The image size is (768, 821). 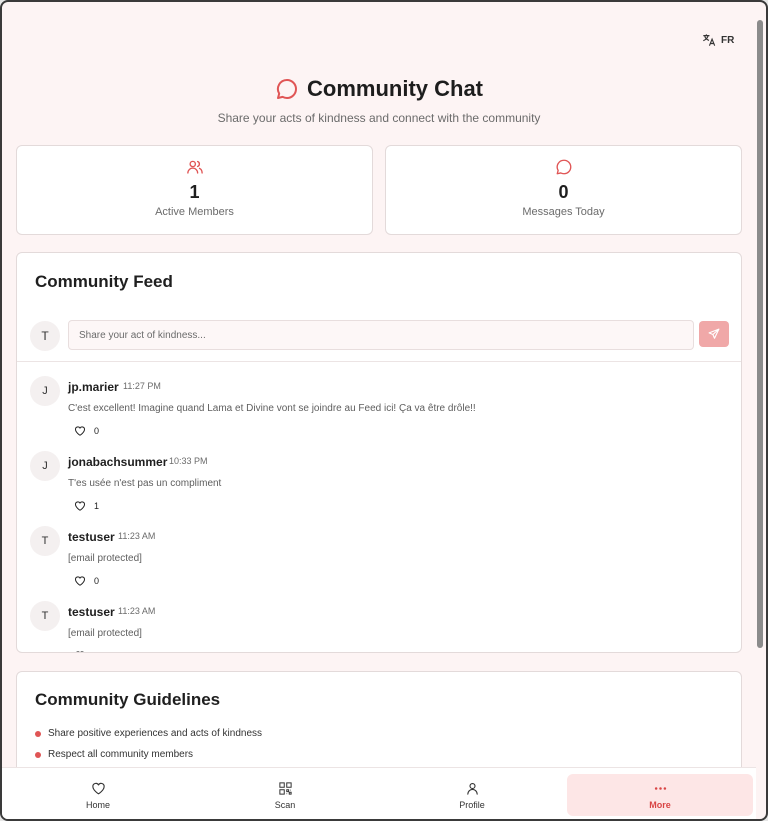 I want to click on messages-today-count: 0, so click(x=563, y=192).